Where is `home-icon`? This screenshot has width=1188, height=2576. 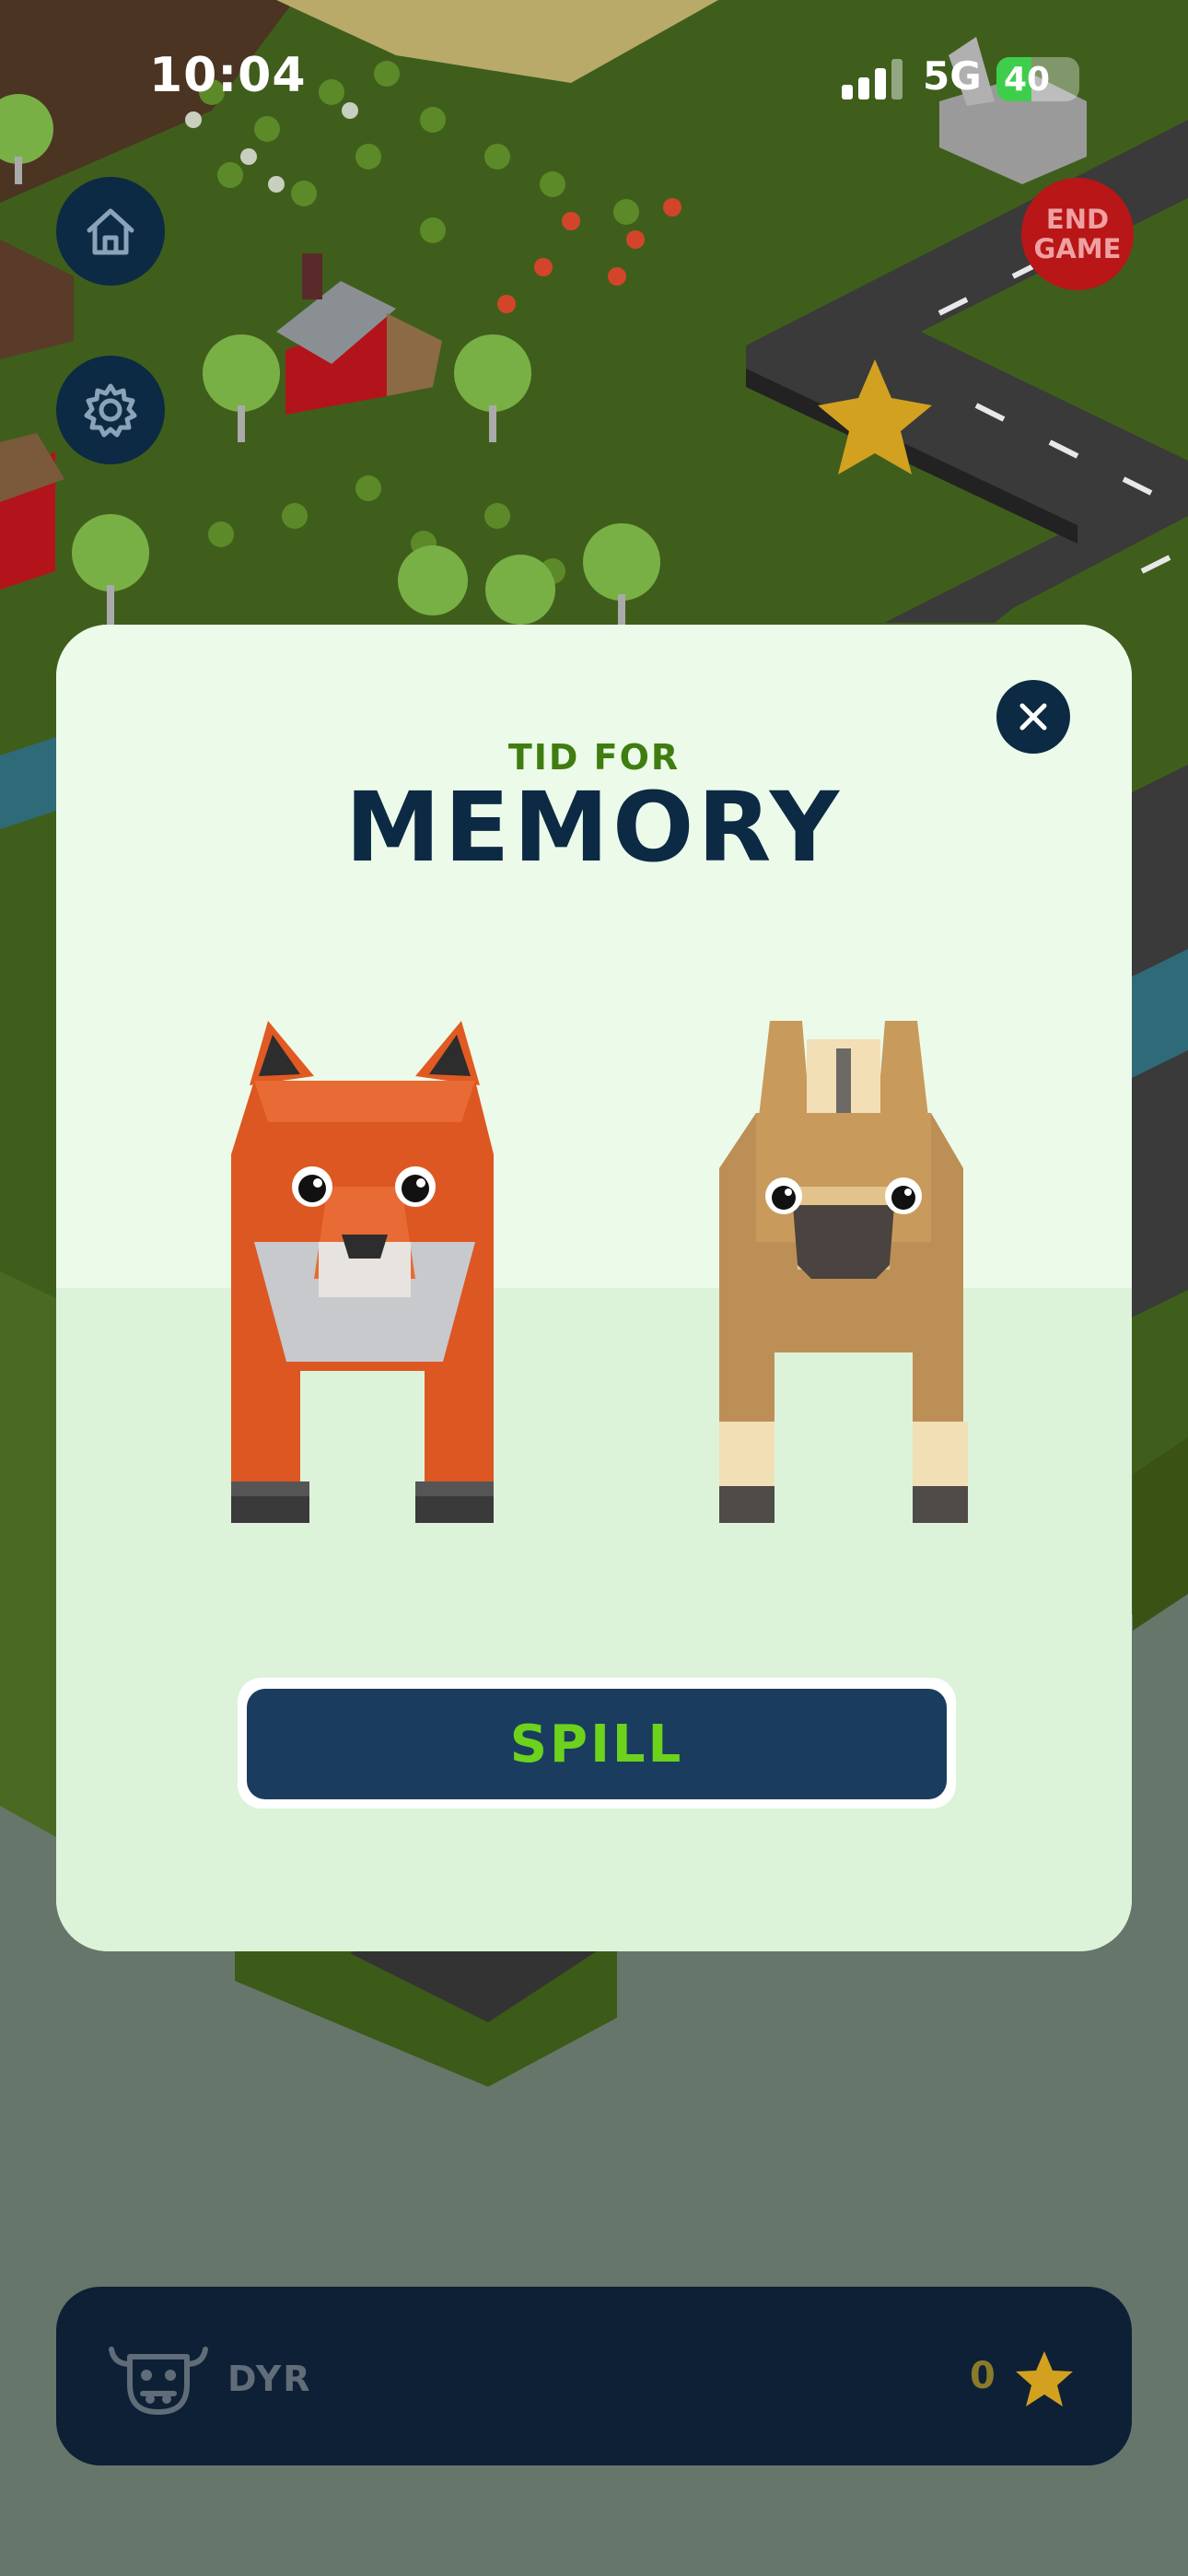 home-icon is located at coordinates (111, 231).